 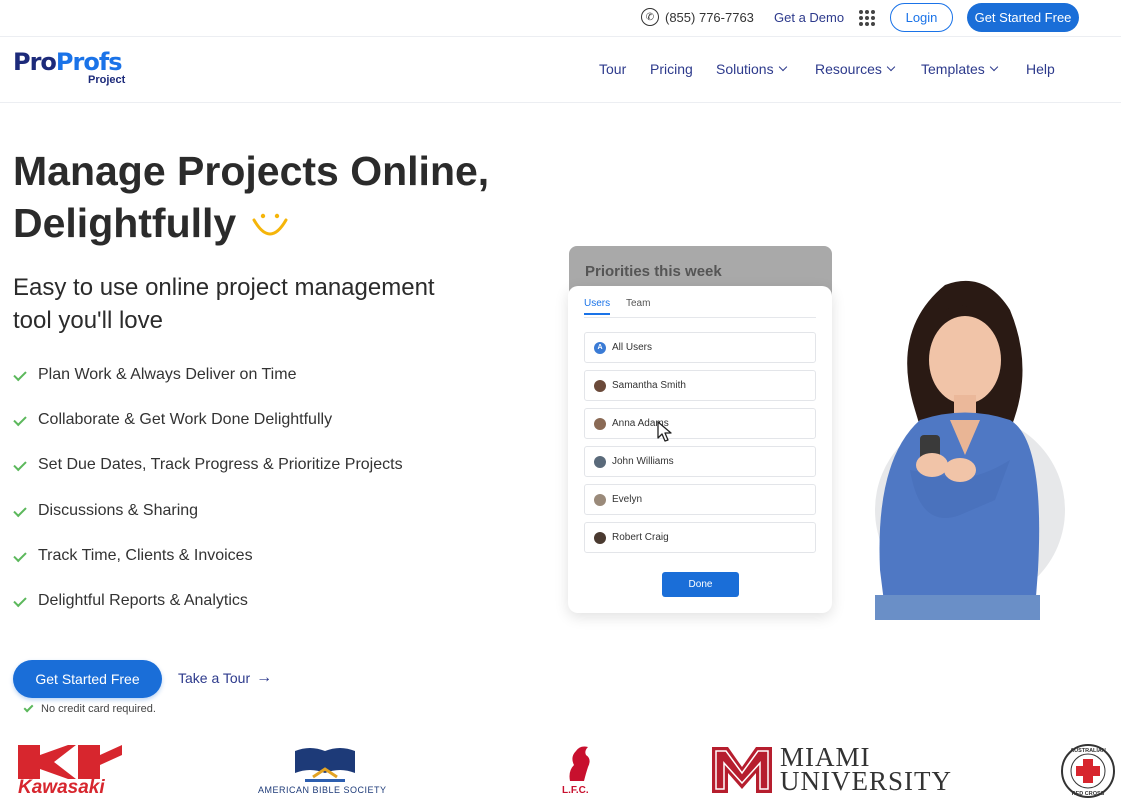 I want to click on cursor-icon, so click(x=664, y=431).